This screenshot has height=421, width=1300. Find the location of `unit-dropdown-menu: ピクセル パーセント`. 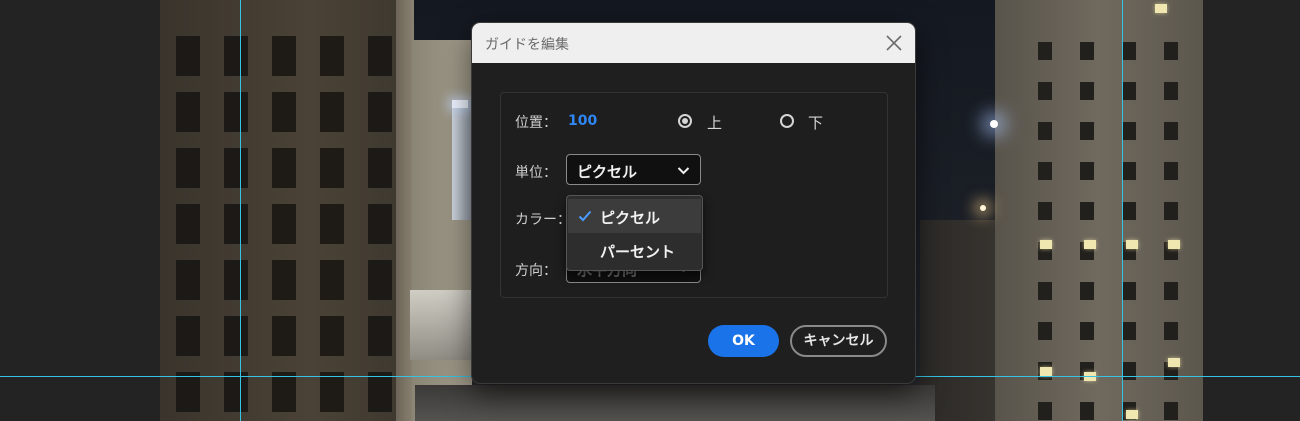

unit-dropdown-menu: ピクセル パーセント is located at coordinates (634, 233).